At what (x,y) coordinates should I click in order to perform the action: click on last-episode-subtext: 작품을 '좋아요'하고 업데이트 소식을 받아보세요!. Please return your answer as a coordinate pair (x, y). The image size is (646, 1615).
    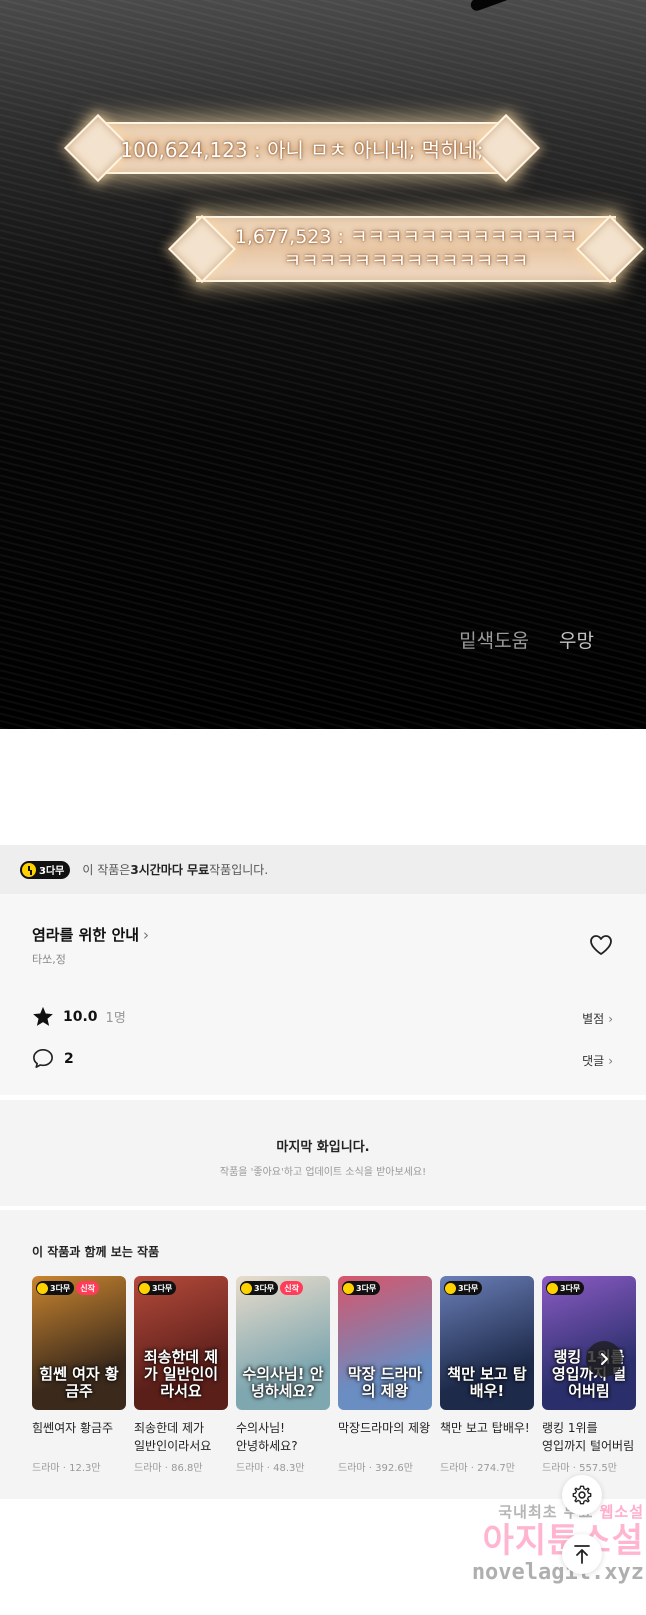
    Looking at the image, I should click on (323, 1172).